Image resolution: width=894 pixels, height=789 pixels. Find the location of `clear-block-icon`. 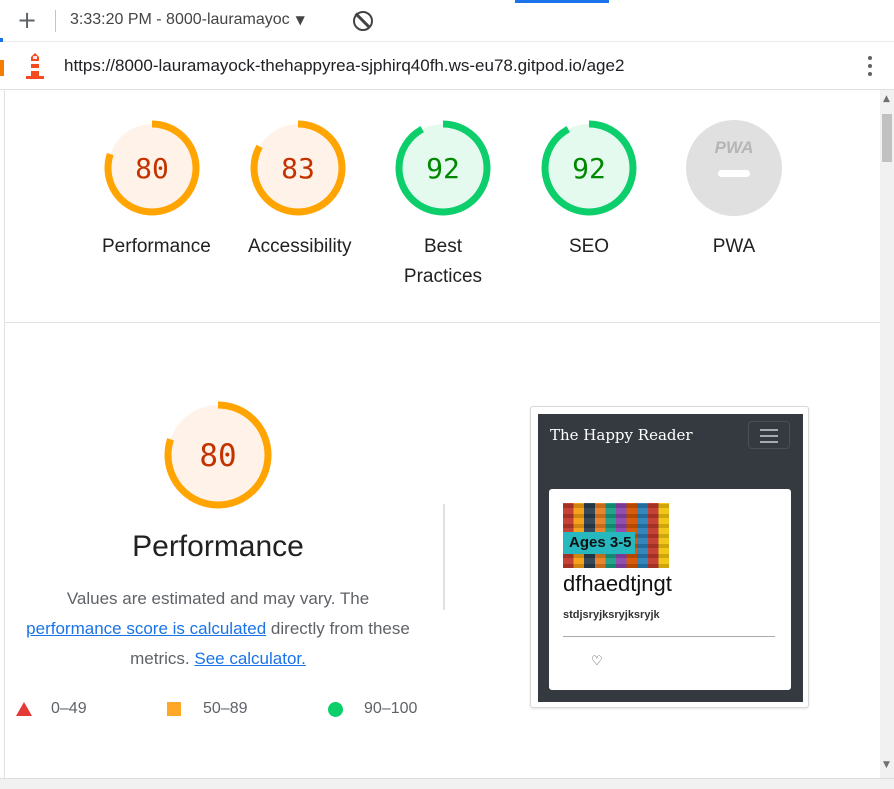

clear-block-icon is located at coordinates (363, 21).